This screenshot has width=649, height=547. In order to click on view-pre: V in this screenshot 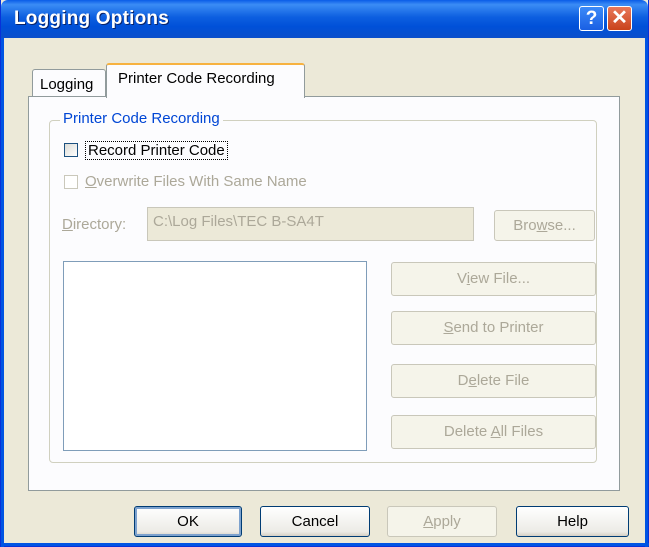, I will do `click(461, 278)`.